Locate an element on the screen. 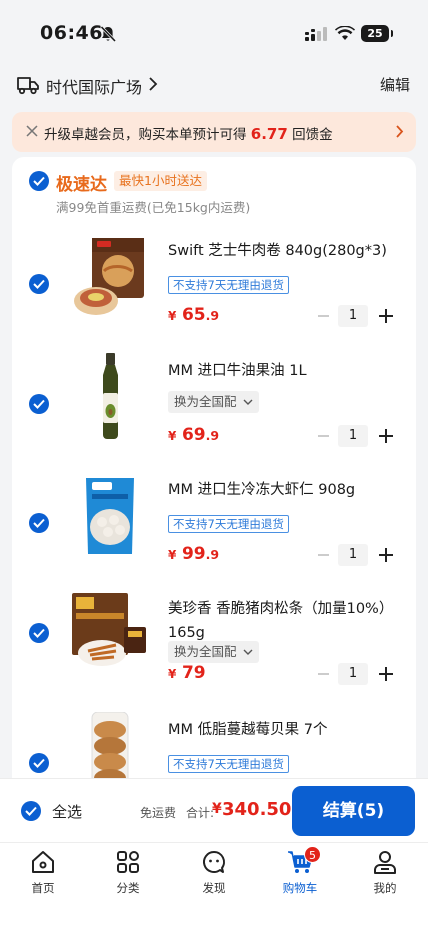 Image resolution: width=428 pixels, height=930 pixels. price-integer: 65 is located at coordinates (193, 315).